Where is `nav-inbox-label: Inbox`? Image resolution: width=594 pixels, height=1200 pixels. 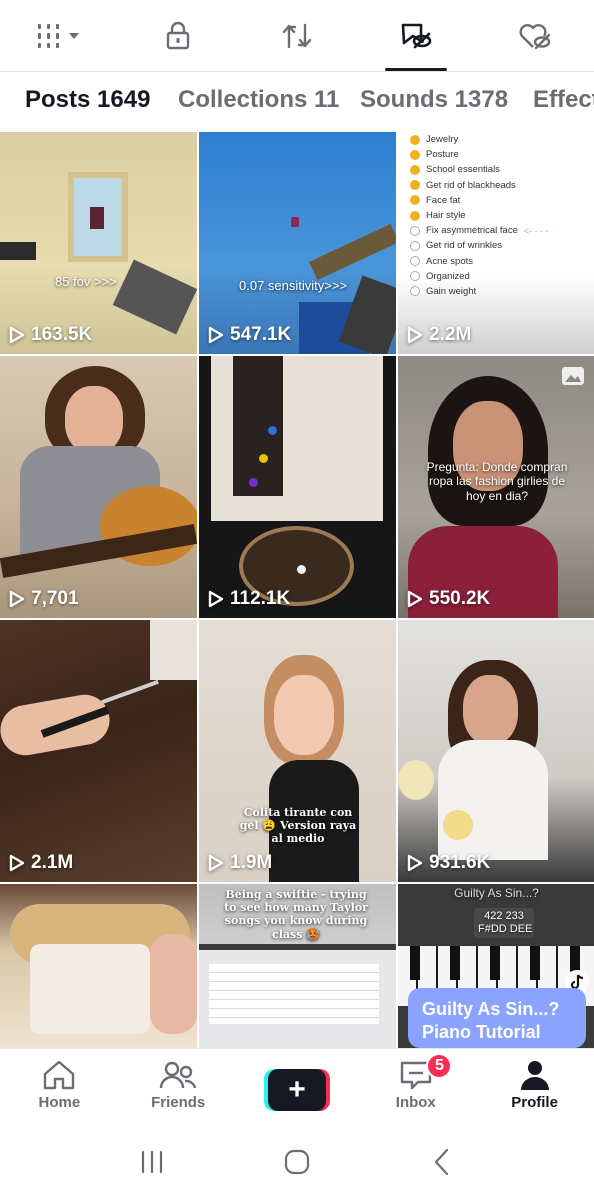
nav-inbox-label: Inbox is located at coordinates (415, 1102).